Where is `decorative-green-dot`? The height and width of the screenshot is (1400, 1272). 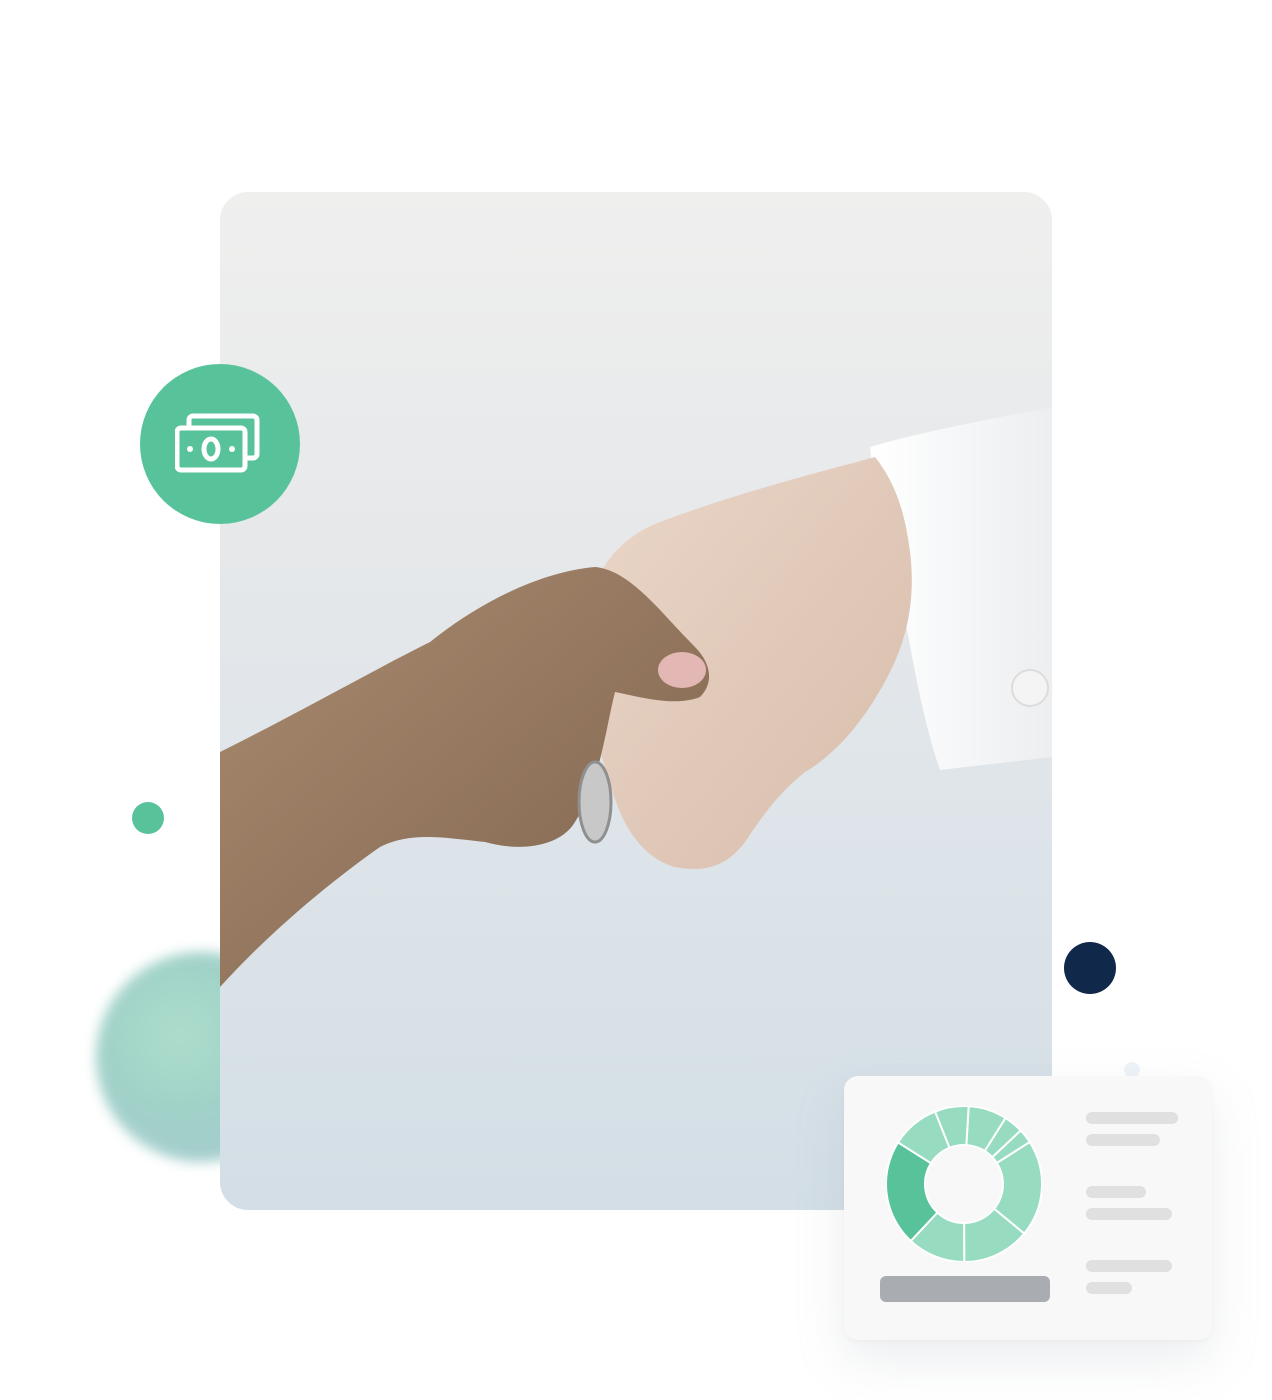 decorative-green-dot is located at coordinates (148, 818).